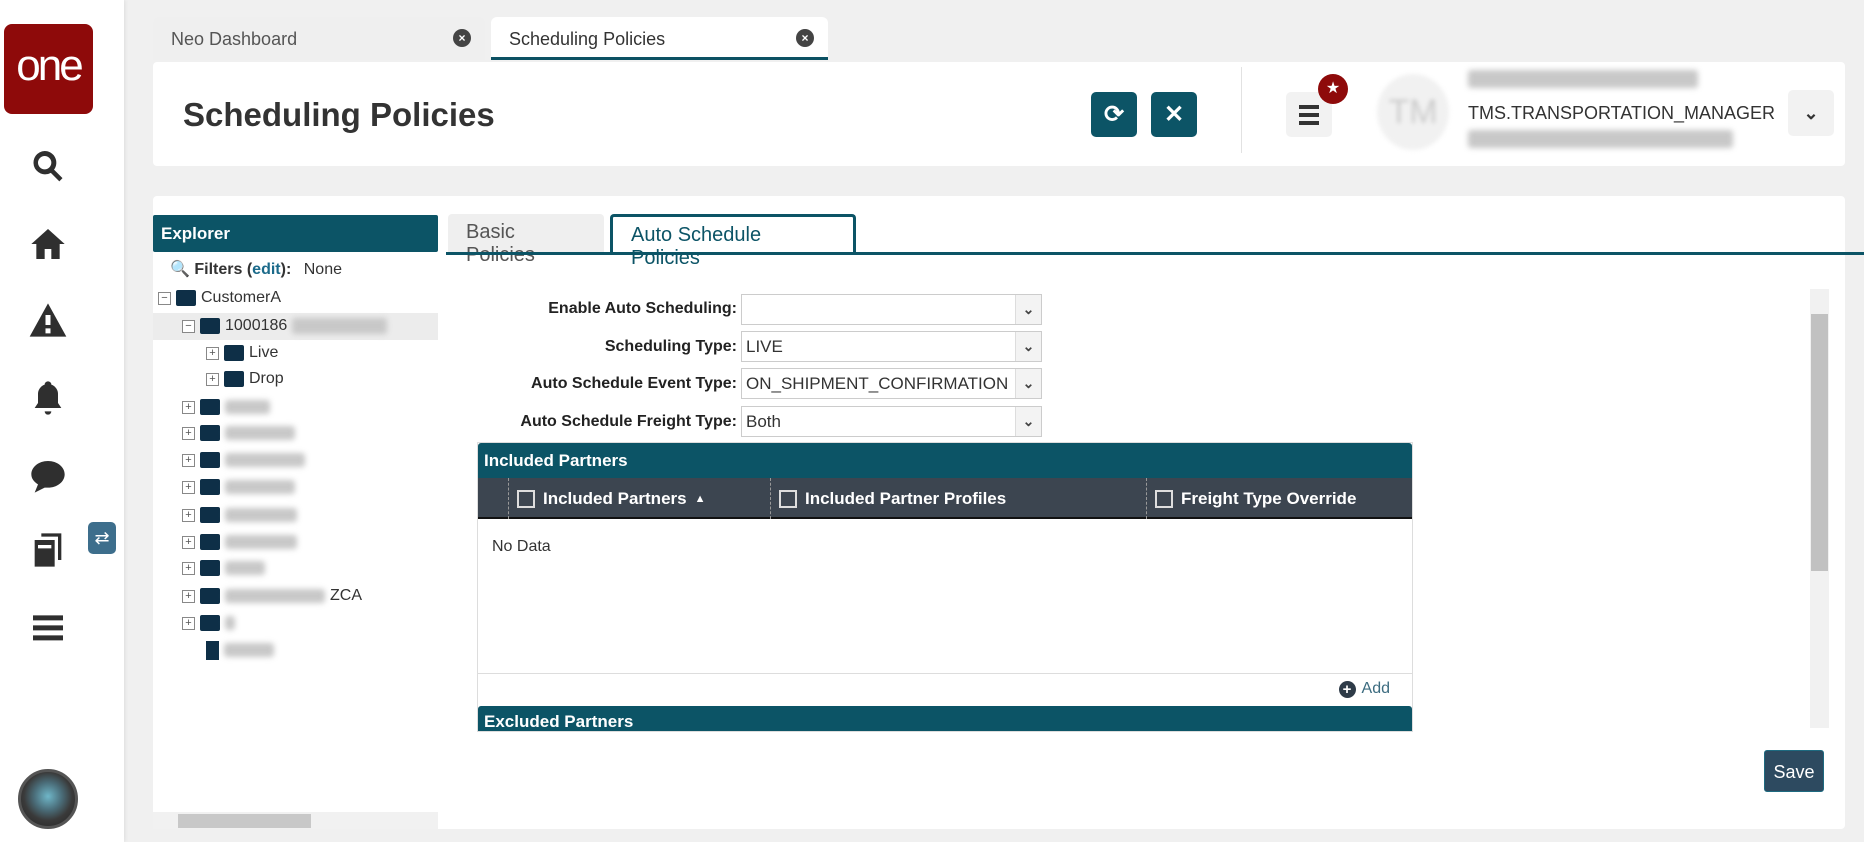  I want to click on documents-icon, so click(48, 550).